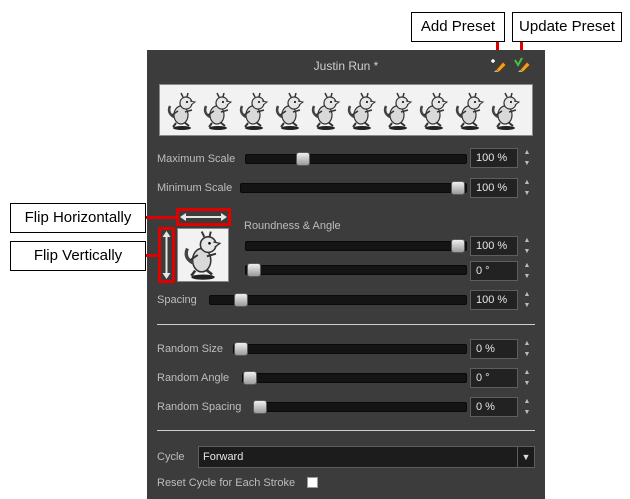 The width and height of the screenshot is (630, 499). What do you see at coordinates (203, 255) in the screenshot?
I see `brush-tip-preview` at bounding box center [203, 255].